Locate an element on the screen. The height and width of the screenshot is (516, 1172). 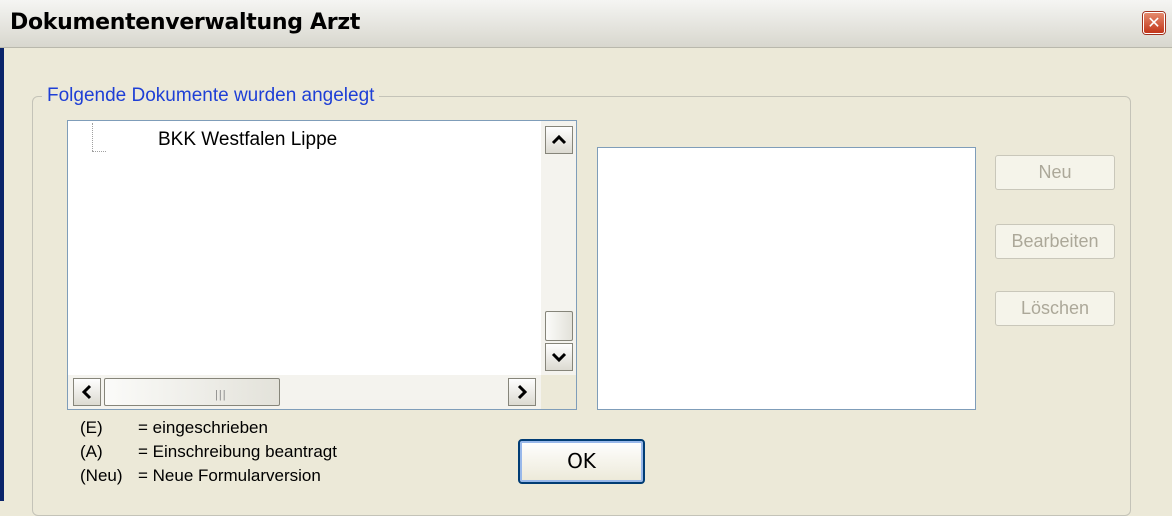
edit-button: Bearbeiten is located at coordinates (1055, 241).